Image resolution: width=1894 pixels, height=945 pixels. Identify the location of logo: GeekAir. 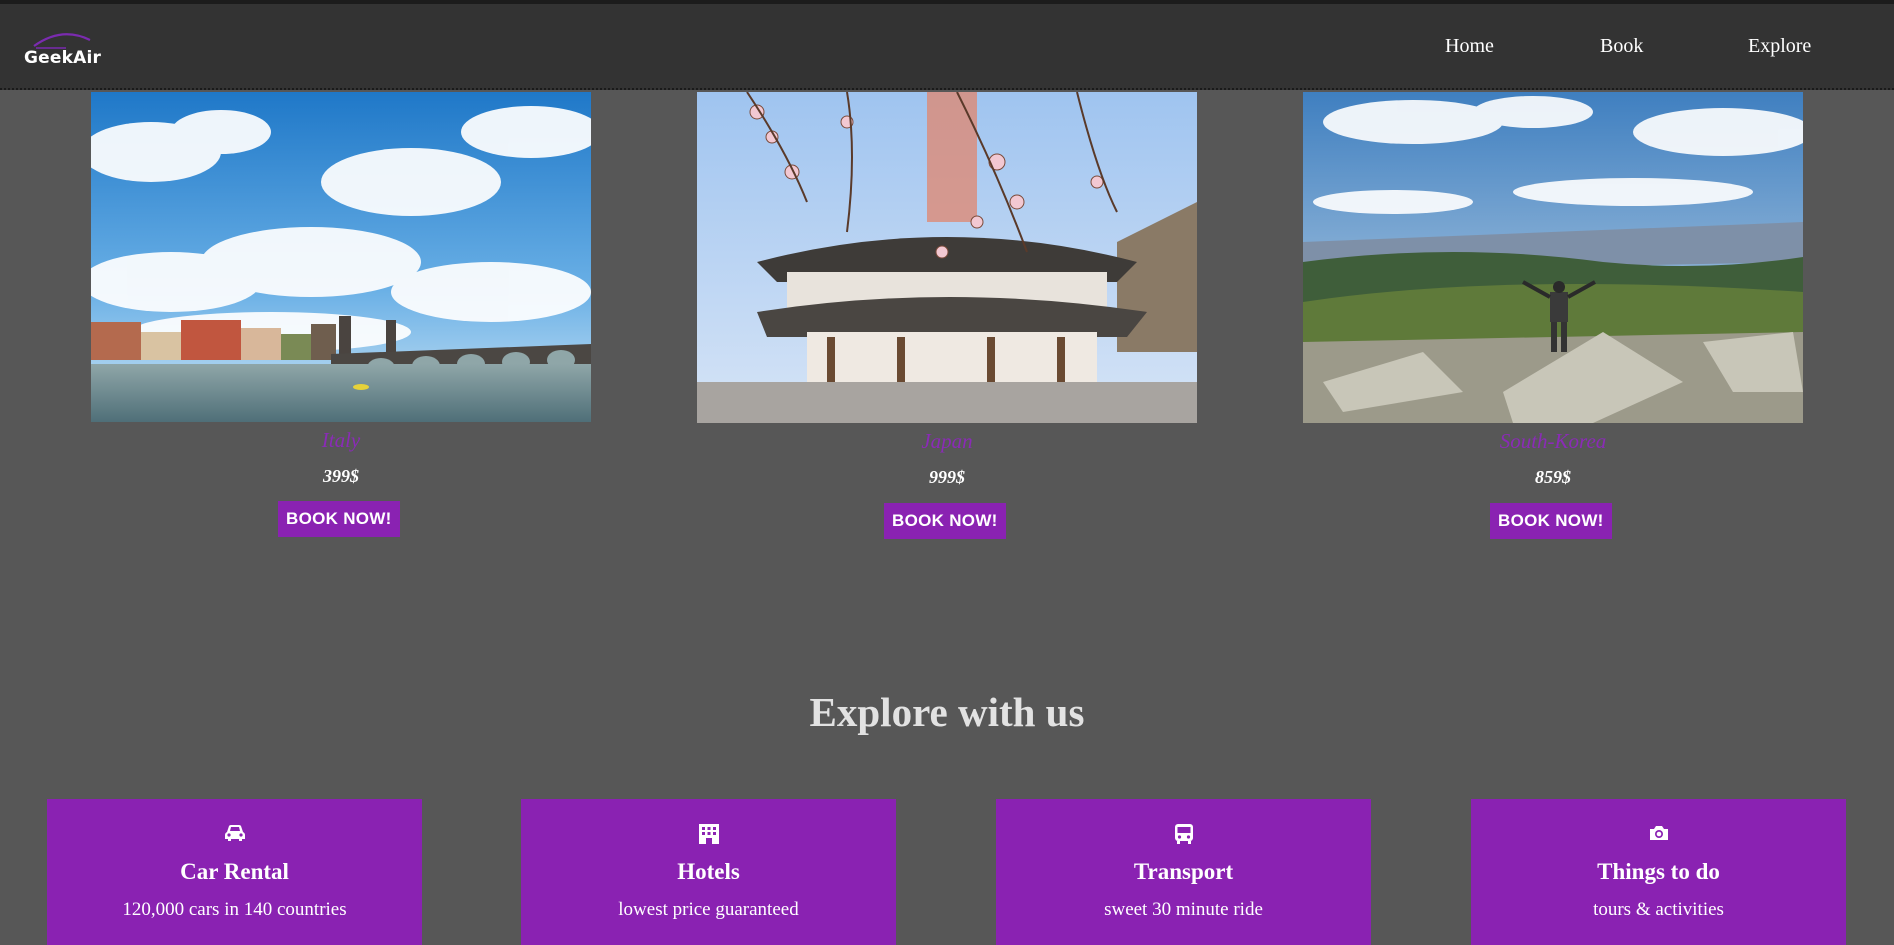
(63, 50).